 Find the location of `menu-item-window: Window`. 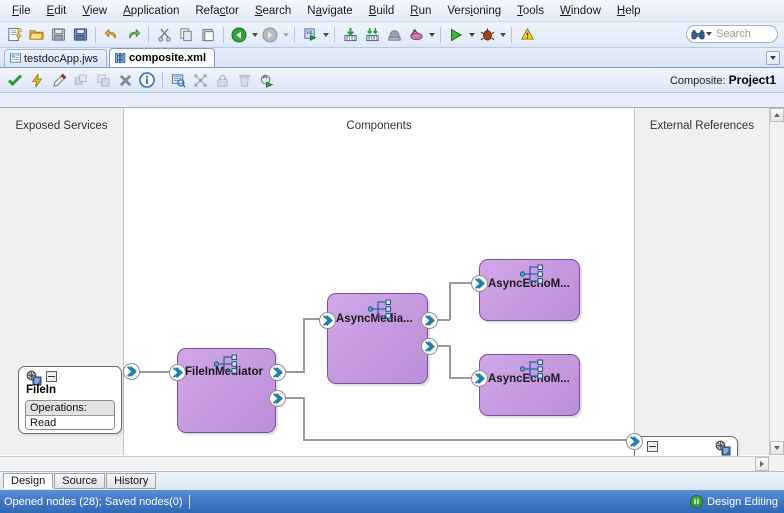

menu-item-window: Window is located at coordinates (580, 11).